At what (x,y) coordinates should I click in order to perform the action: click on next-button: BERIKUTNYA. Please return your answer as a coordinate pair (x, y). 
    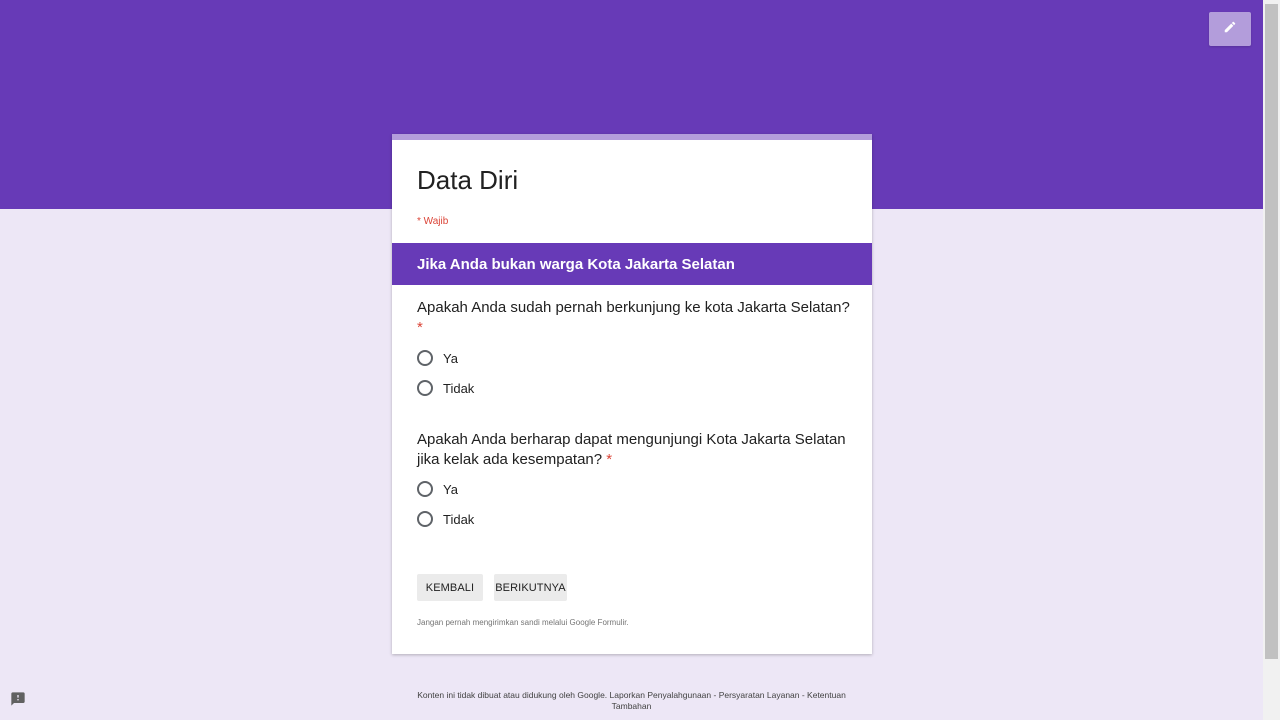
    Looking at the image, I should click on (530, 587).